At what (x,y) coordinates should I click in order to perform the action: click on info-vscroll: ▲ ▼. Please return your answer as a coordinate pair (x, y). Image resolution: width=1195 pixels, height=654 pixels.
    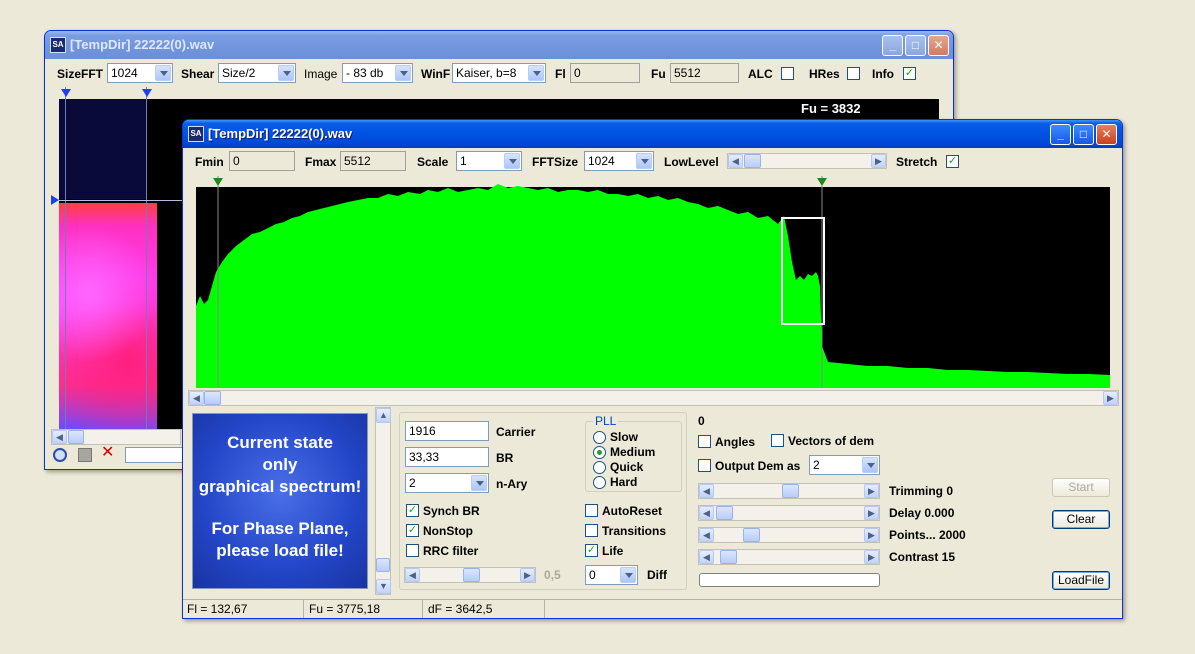
    Looking at the image, I should click on (383, 501).